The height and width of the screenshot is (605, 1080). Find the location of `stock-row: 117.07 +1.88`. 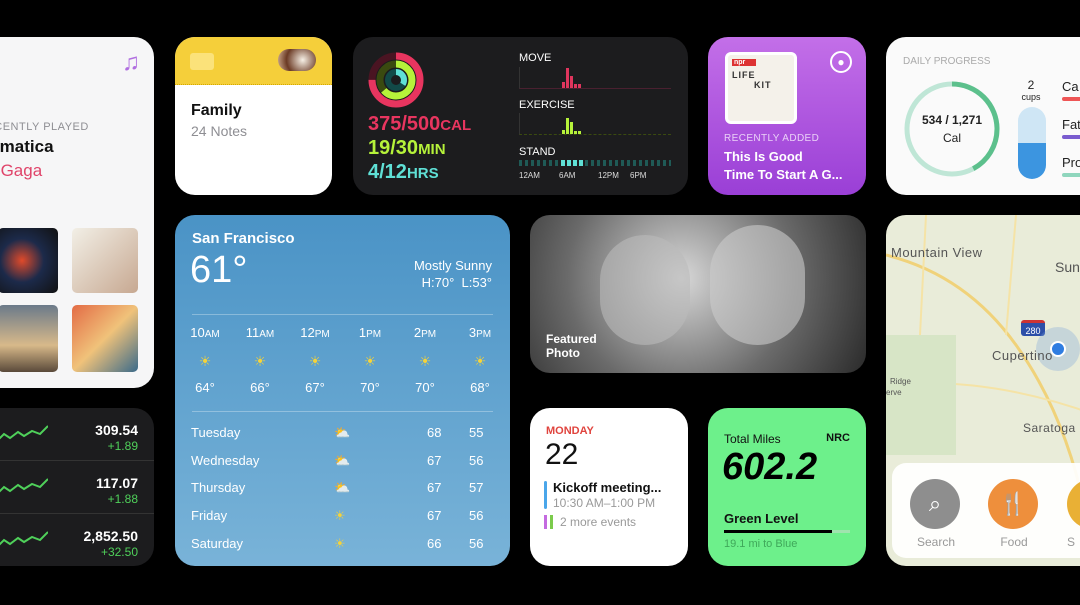

stock-row: 117.07 +1.88 is located at coordinates (77, 487).